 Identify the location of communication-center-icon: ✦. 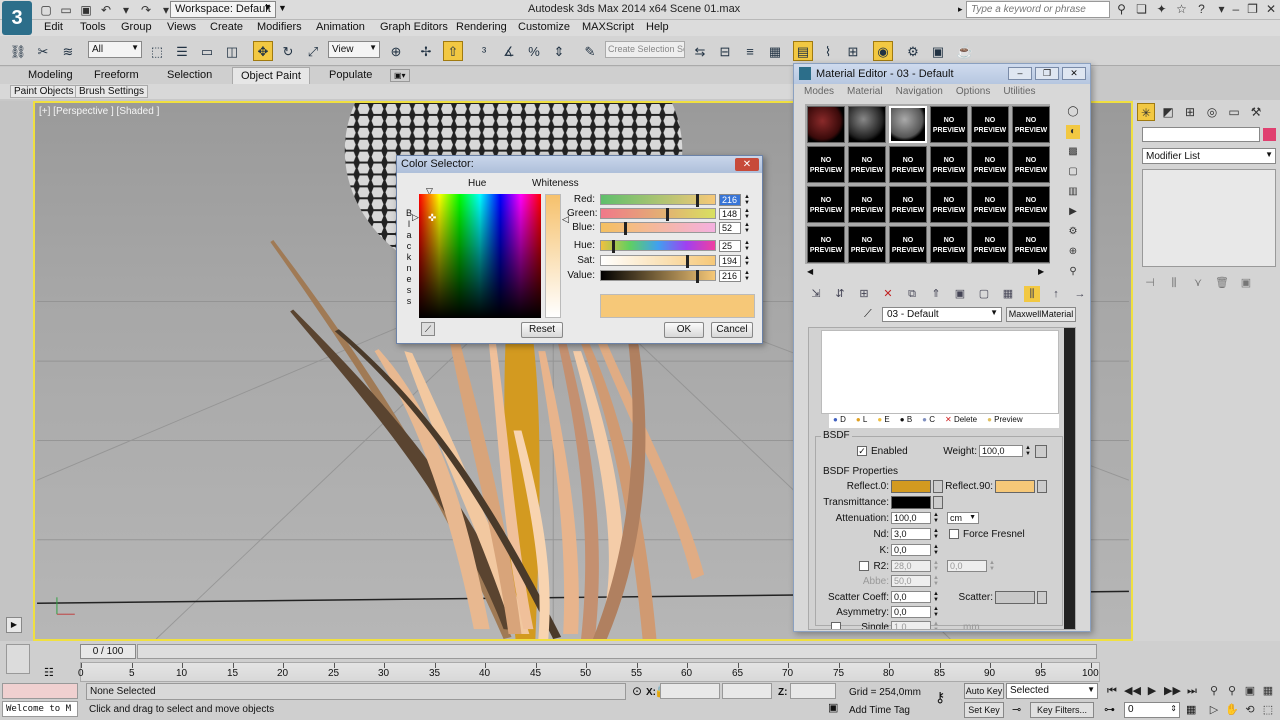
(1161, 9).